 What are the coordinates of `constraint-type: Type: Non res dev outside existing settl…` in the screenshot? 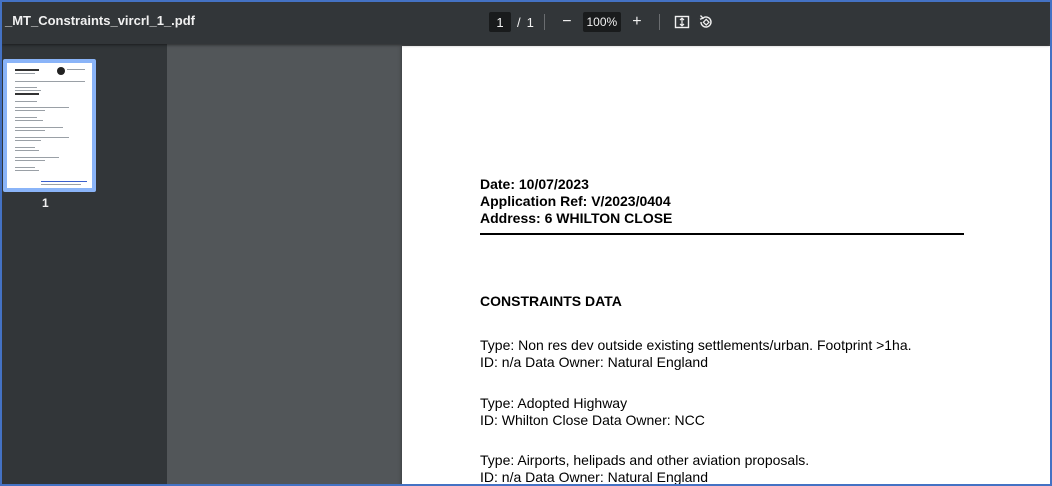 It's located at (696, 345).